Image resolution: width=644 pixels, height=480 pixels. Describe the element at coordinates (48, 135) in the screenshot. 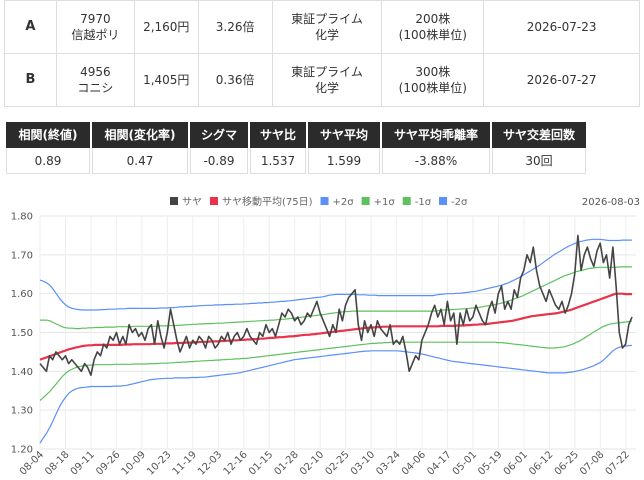

I see `stat-header: 相関(終値)` at that location.